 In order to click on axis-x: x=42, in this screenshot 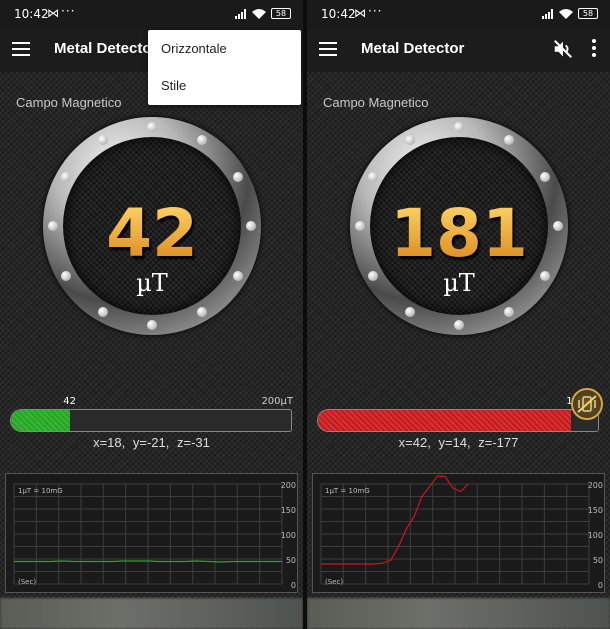, I will do `click(414, 442)`.